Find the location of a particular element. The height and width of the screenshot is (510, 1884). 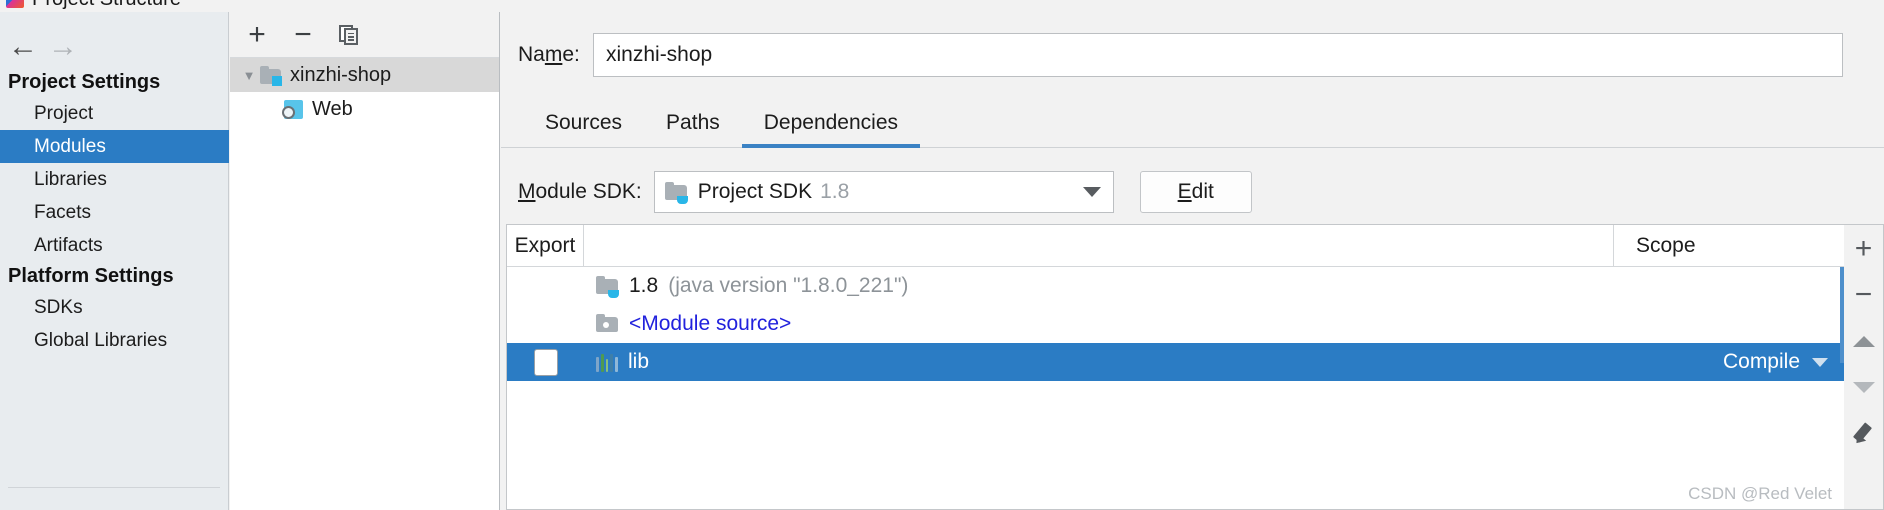

module-tree-toolbar: + − is located at coordinates (364, 35).